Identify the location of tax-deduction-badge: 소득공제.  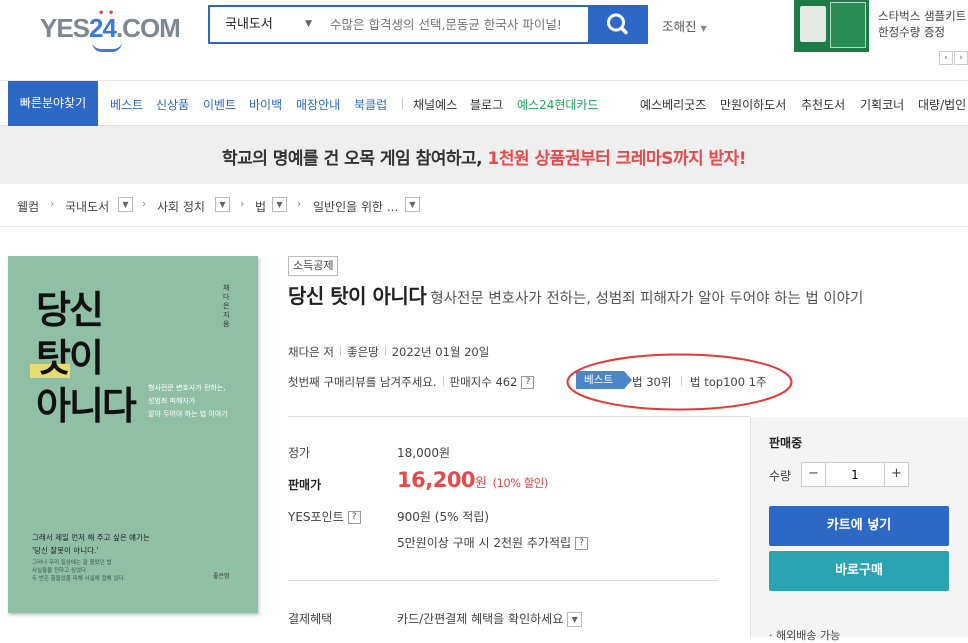
(313, 266).